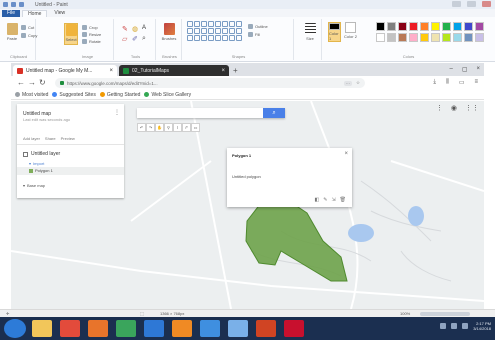 This screenshot has width=495, height=340. What do you see at coordinates (167, 95) in the screenshot?
I see `bookmark-web-slice-gallery: Web Slice Gallery` at bounding box center [167, 95].